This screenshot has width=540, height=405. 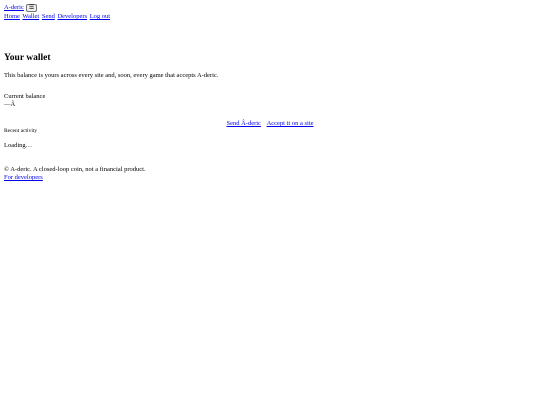 What do you see at coordinates (290, 123) in the screenshot?
I see `accept-on-site-link: Accept it on a site` at bounding box center [290, 123].